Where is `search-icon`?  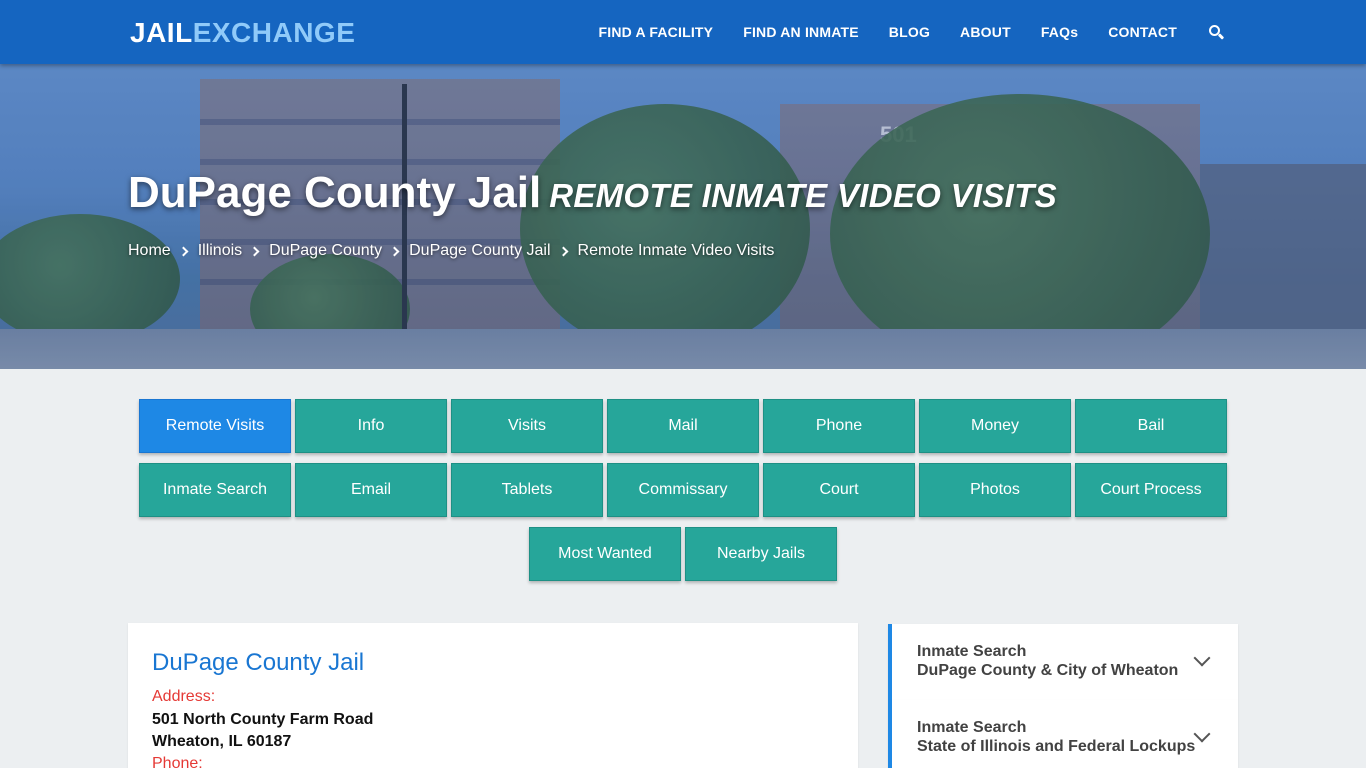 search-icon is located at coordinates (1217, 32).